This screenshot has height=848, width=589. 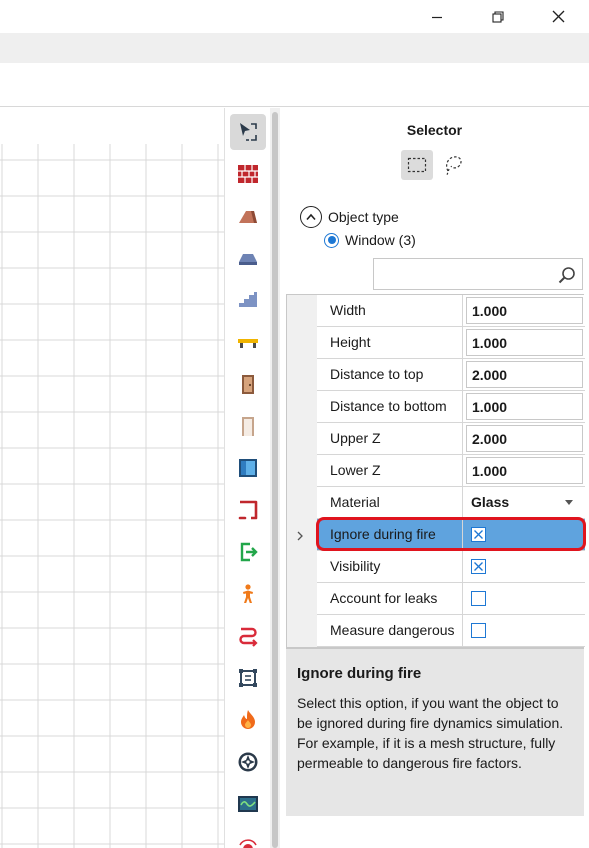 I want to click on roof-tool, so click(x=248, y=216).